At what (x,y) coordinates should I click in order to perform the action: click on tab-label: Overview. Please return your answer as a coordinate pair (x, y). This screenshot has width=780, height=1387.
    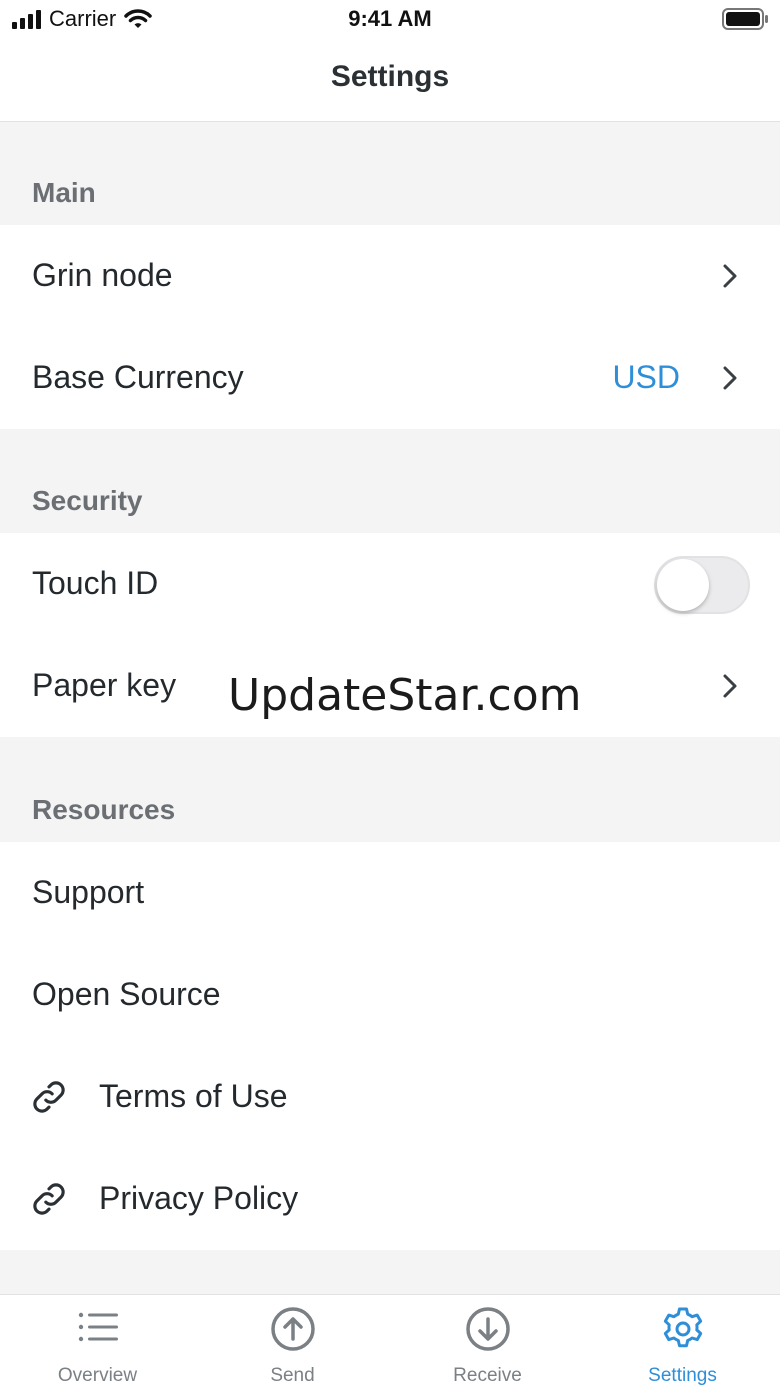
    Looking at the image, I should click on (97, 1375).